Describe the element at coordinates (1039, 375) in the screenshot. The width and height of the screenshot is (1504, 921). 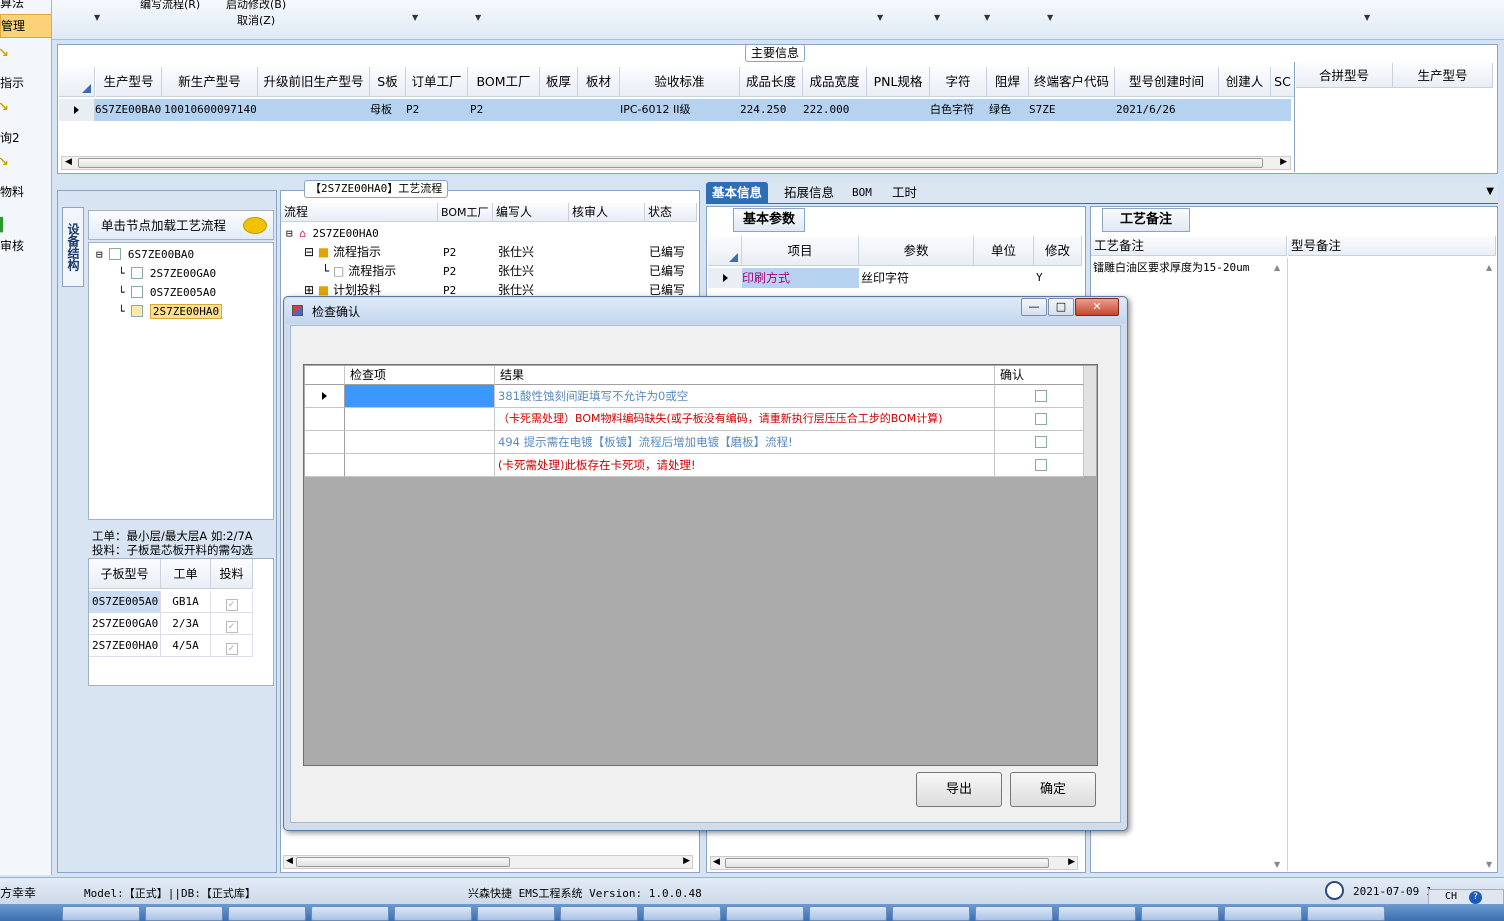
I see `col-header: 确认` at that location.